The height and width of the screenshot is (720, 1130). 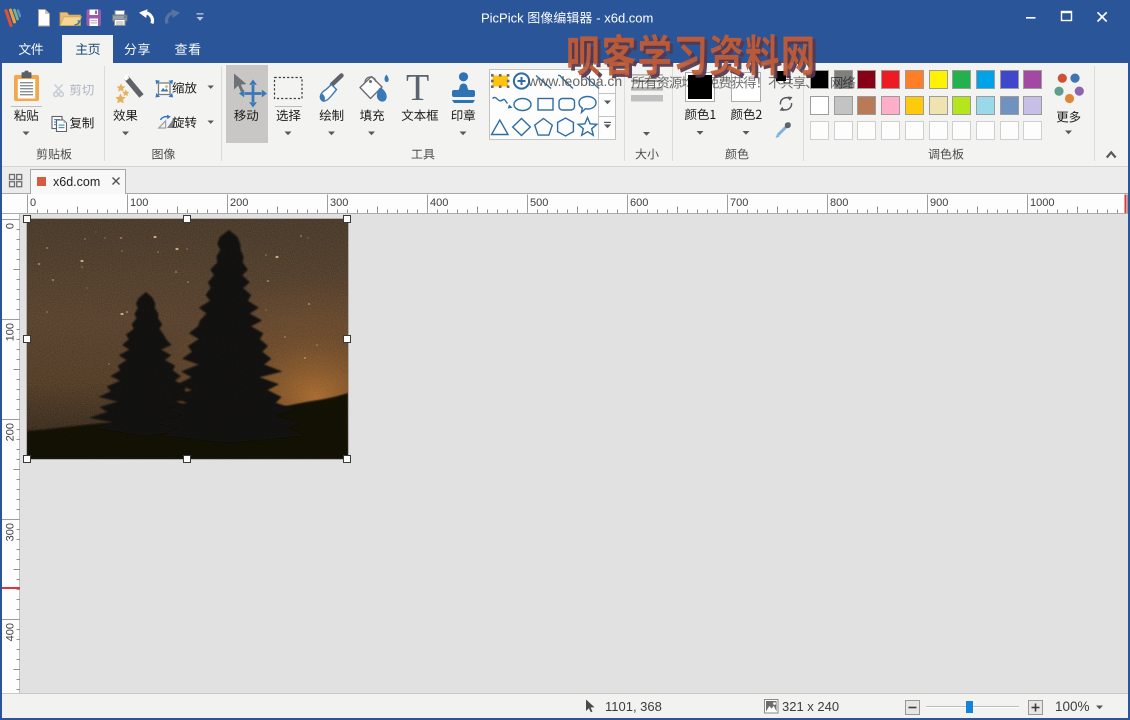 What do you see at coordinates (574, 81) in the screenshot?
I see `svg-text: www.leobba.cn` at bounding box center [574, 81].